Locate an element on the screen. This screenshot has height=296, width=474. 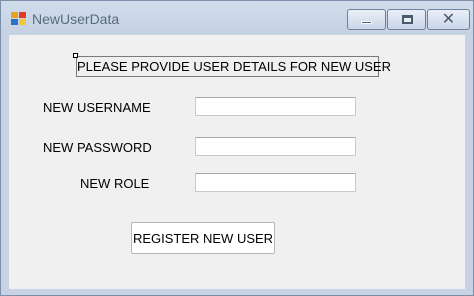
close-icon: ✕ is located at coordinates (448, 19).